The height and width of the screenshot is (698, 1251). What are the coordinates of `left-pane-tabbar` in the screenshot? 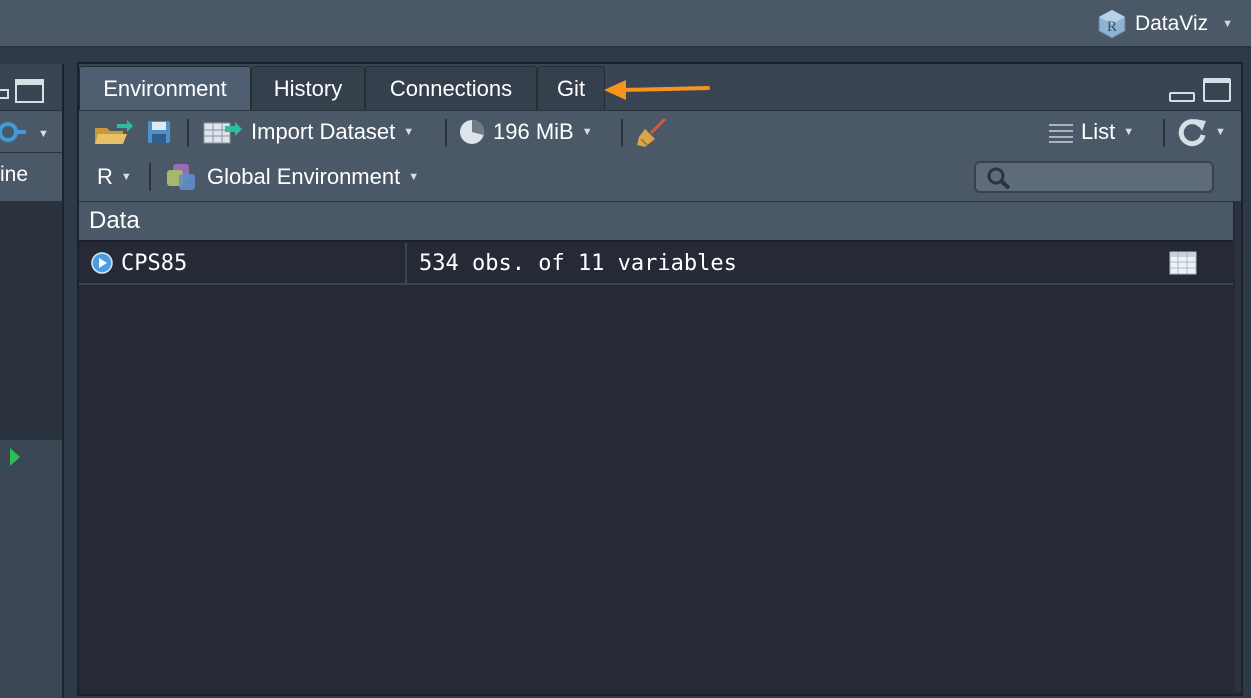 It's located at (31, 87).